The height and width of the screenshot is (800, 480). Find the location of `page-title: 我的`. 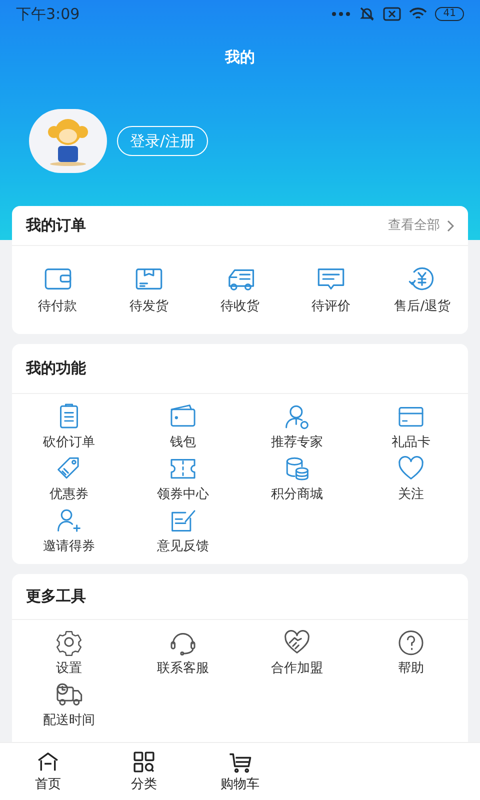

page-title: 我的 is located at coordinates (240, 57).